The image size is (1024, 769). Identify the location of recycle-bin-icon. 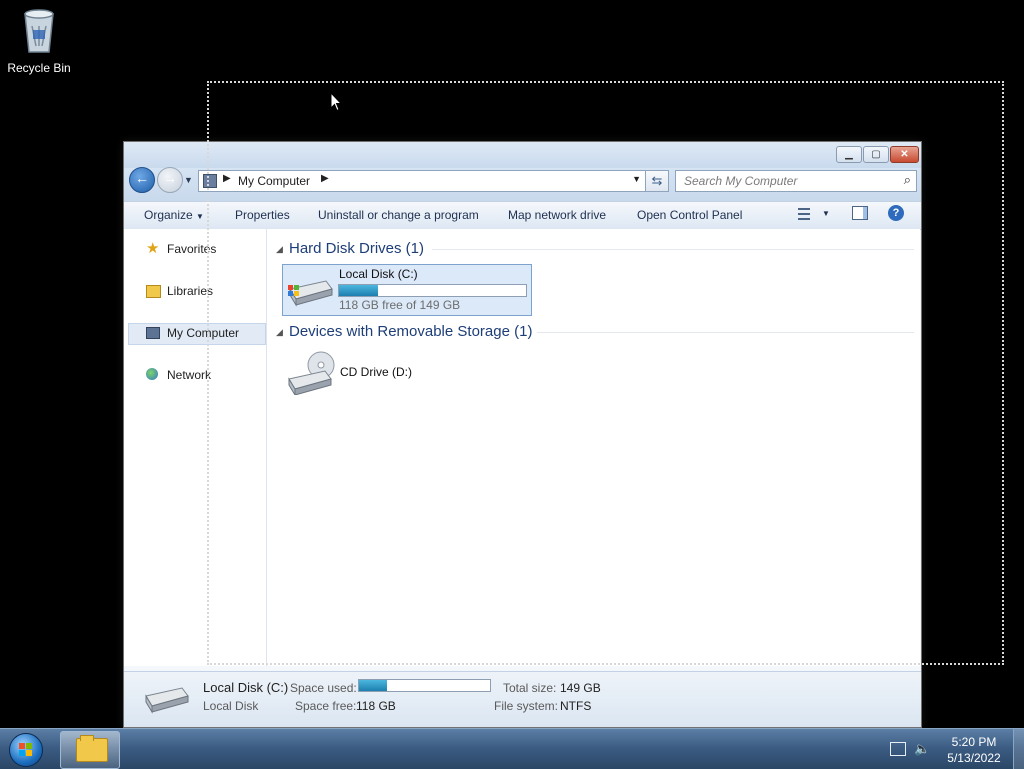
(39, 31).